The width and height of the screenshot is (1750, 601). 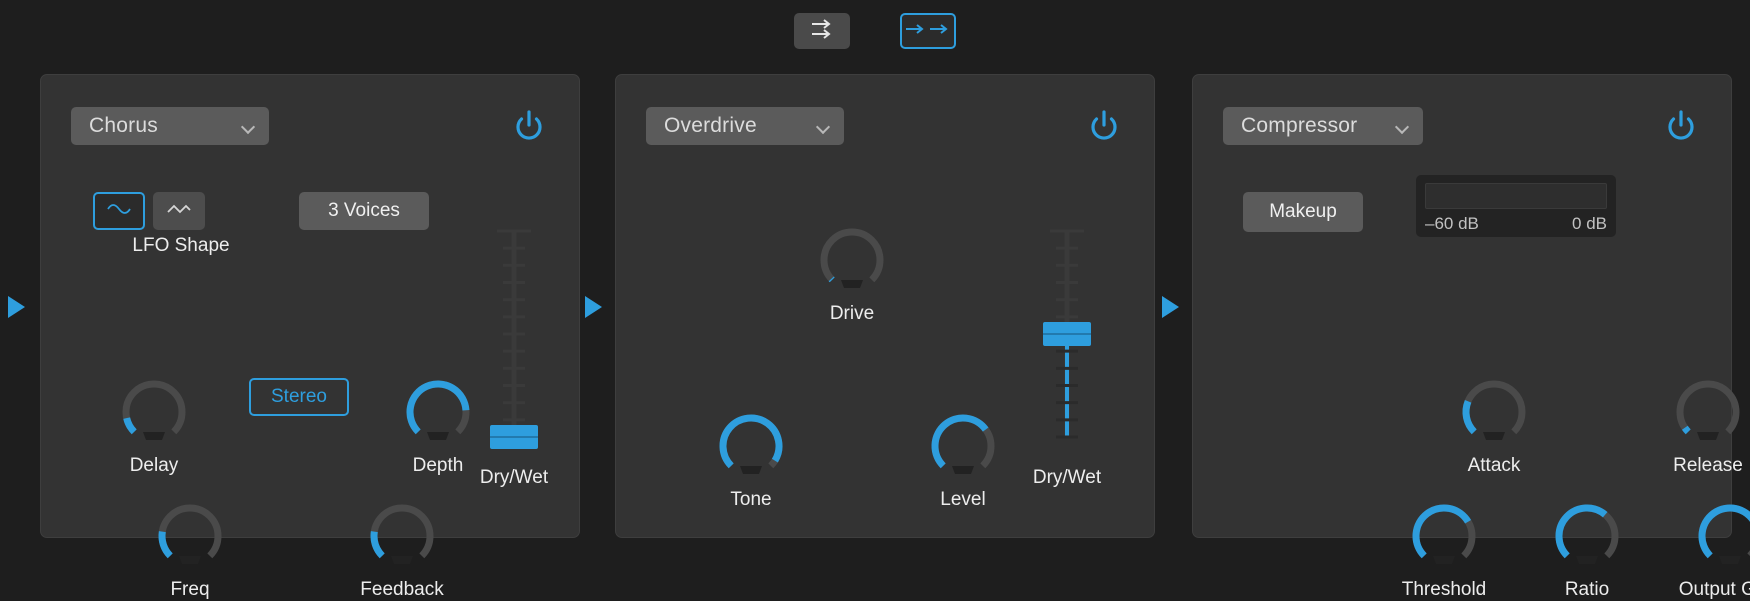 I want to click on drywet-slider-overdrive, so click(x=1067, y=339).